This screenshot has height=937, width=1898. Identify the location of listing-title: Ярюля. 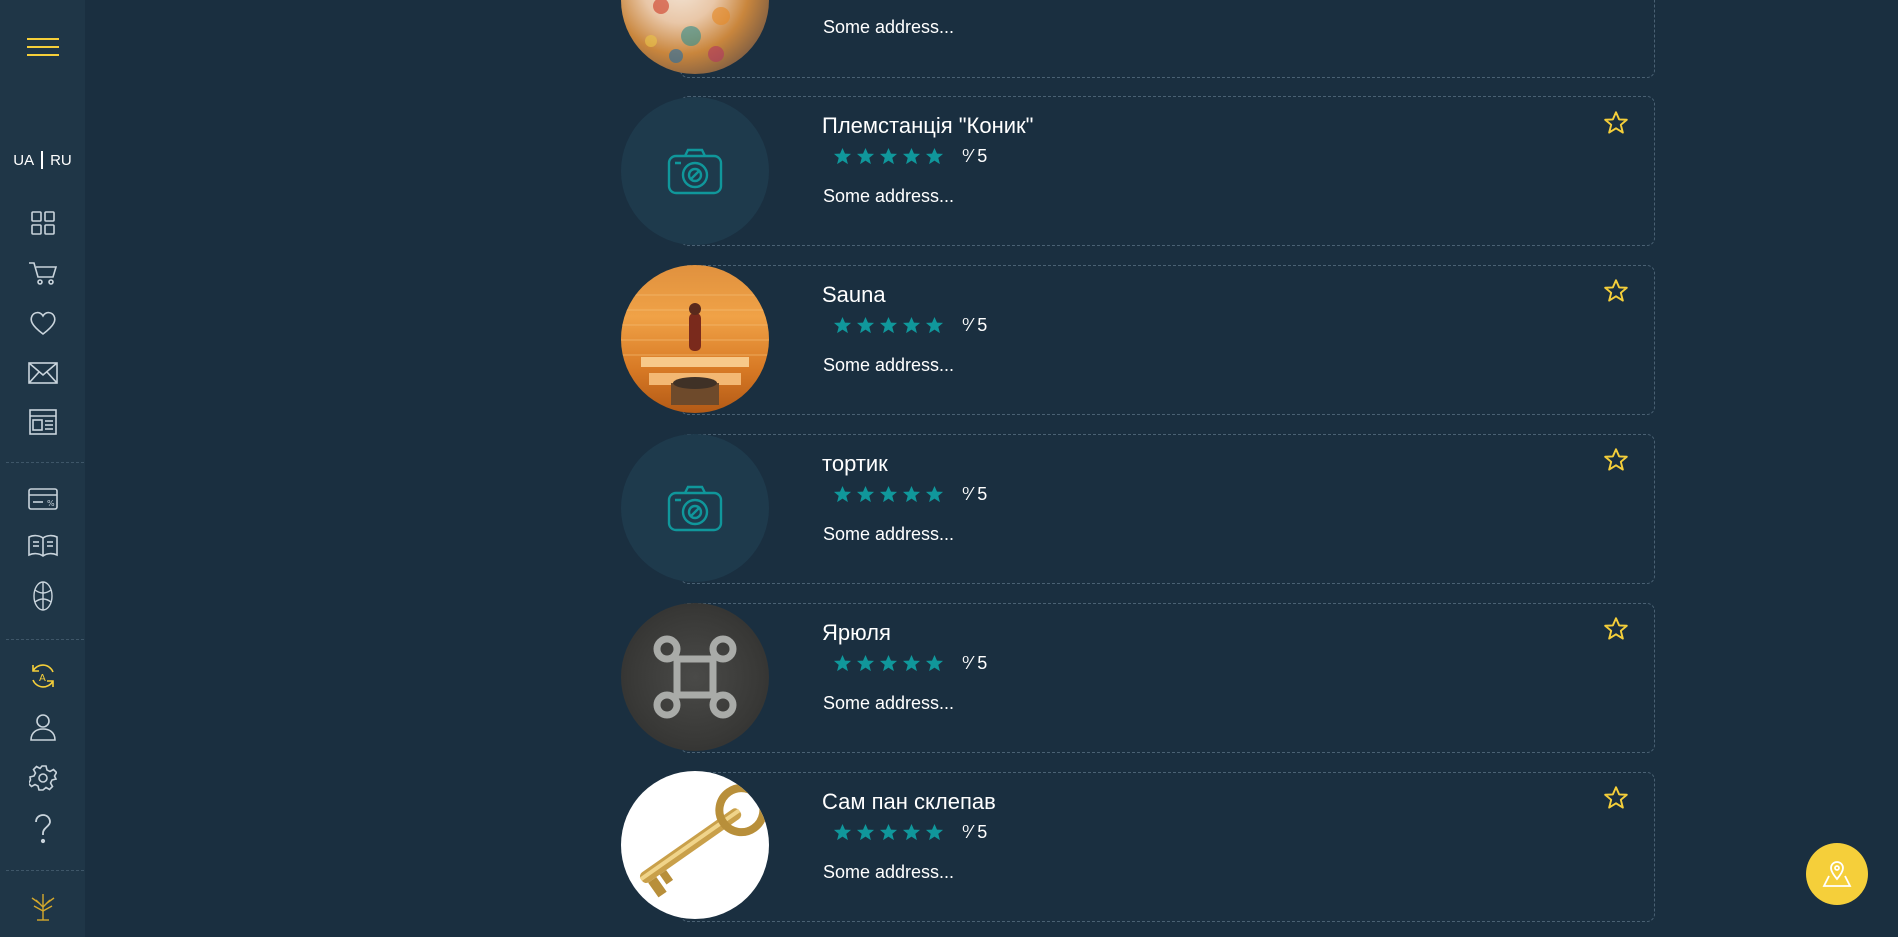
(856, 633).